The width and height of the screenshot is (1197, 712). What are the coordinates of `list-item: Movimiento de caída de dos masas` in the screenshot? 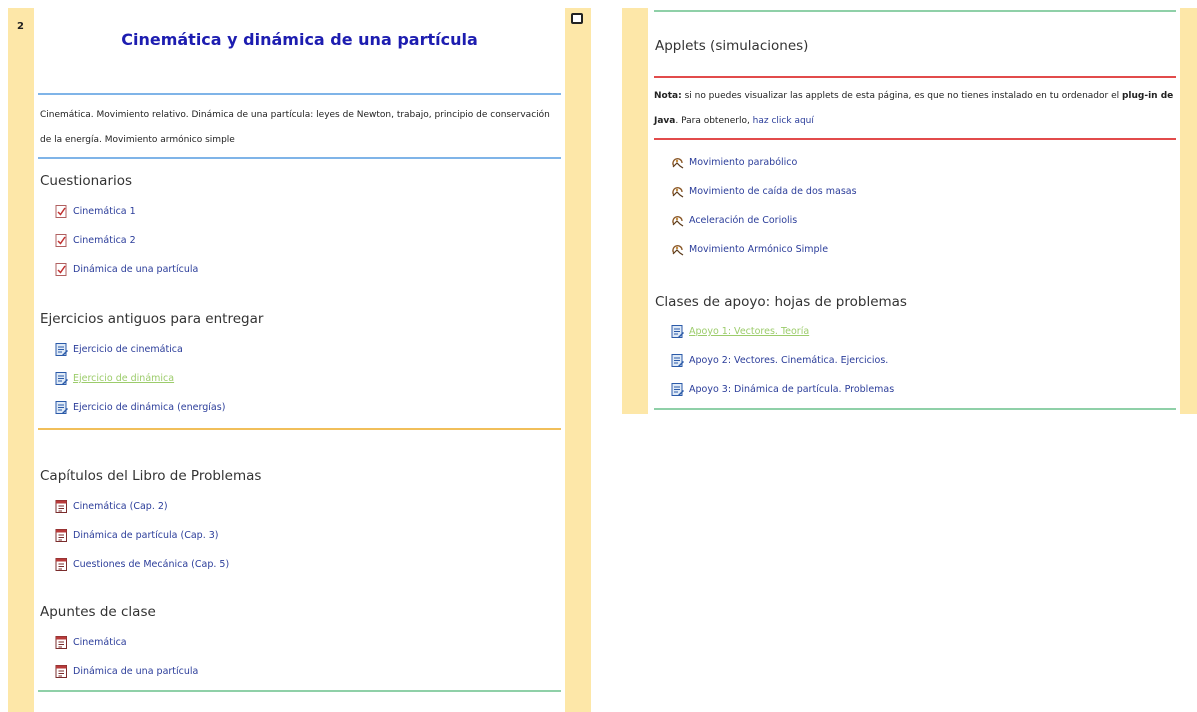 It's located at (915, 191).